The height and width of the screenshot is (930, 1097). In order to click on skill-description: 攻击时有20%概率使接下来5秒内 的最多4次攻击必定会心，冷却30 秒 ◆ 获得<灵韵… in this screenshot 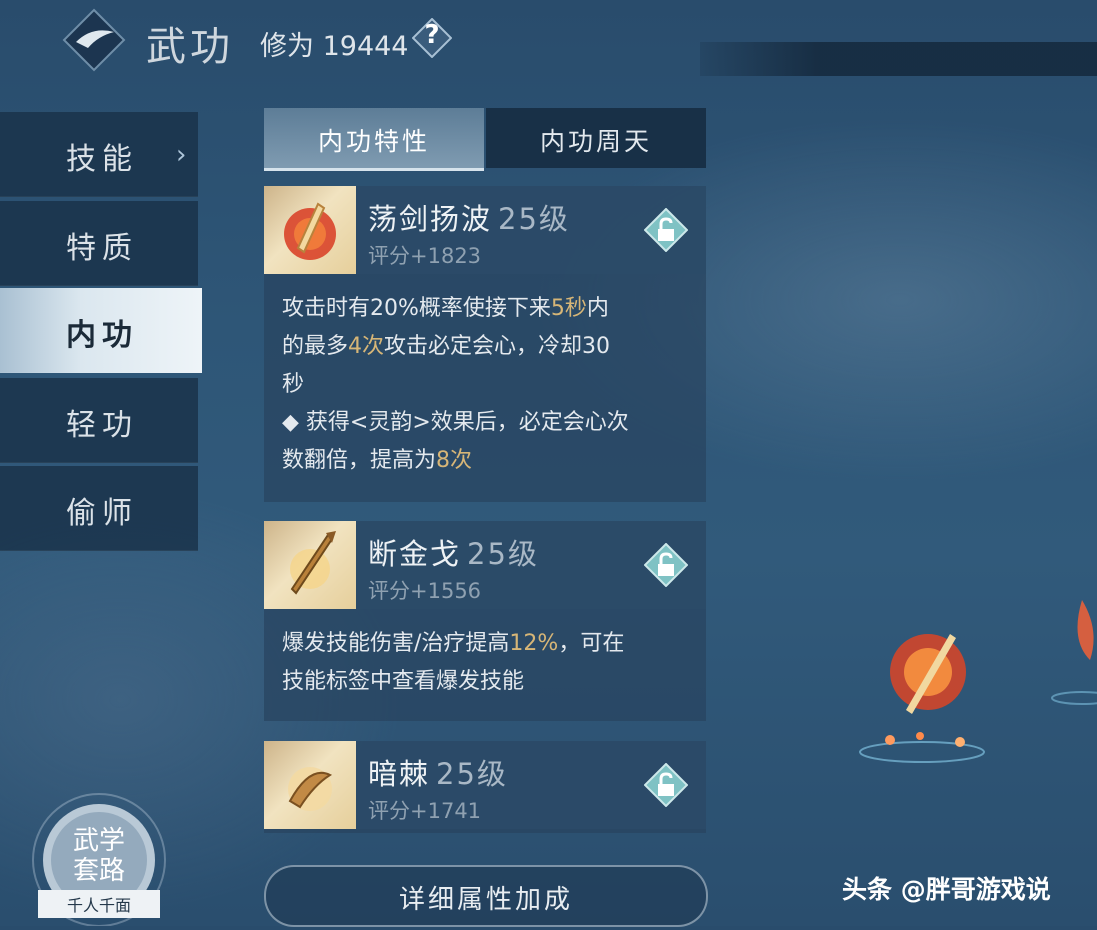, I will do `click(490, 385)`.